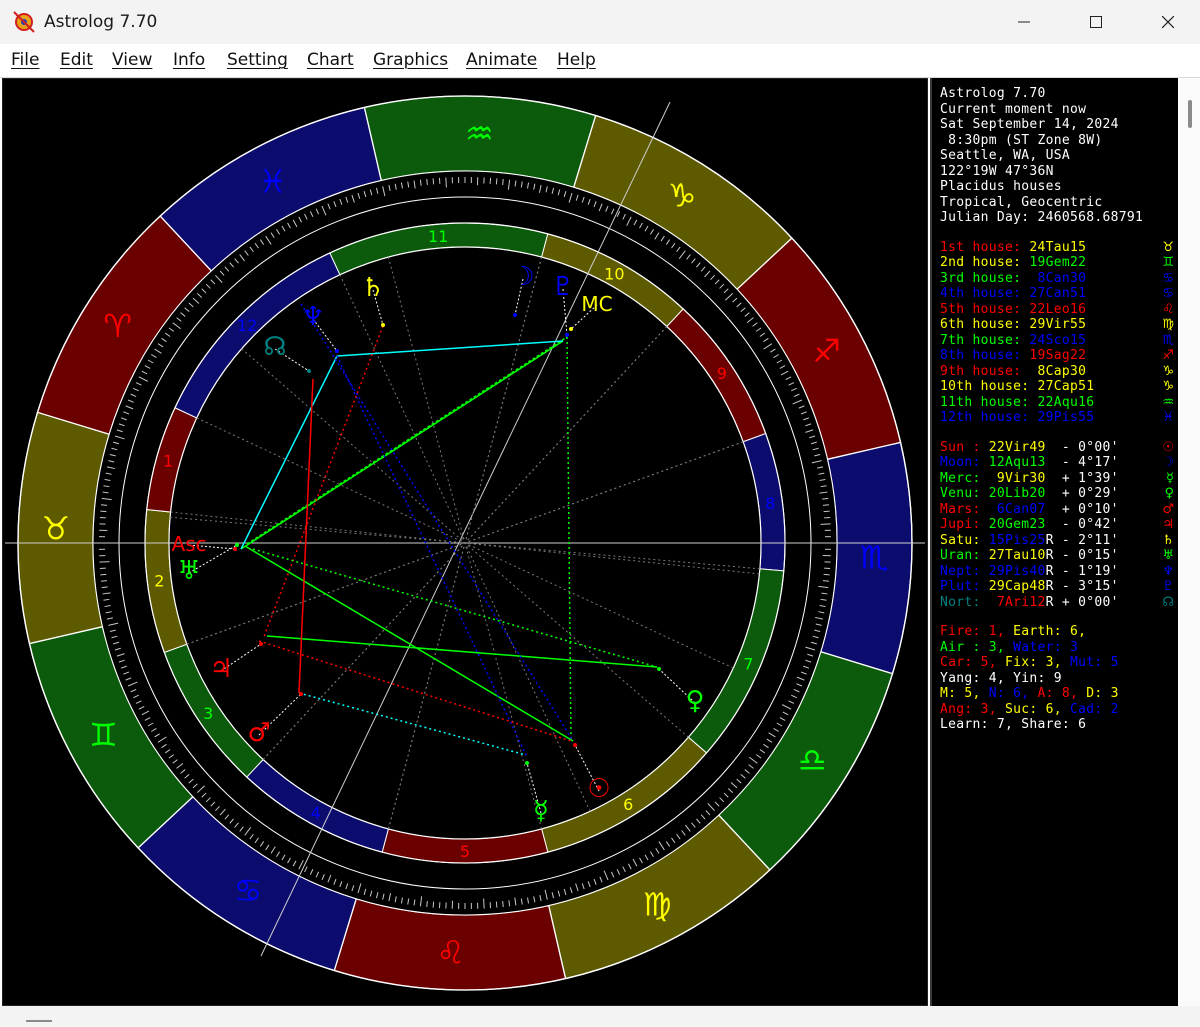 The image size is (1200, 1027). Describe the element at coordinates (272, 181) in the screenshot. I see `sign-glyph: ♓` at that location.